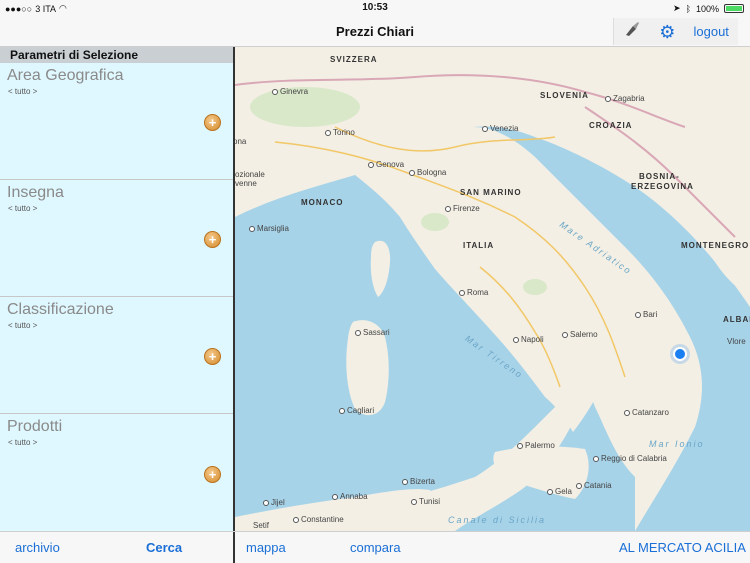  Describe the element at coordinates (491, 192) in the screenshot. I see `map-country-label: SAN MARINO` at that location.